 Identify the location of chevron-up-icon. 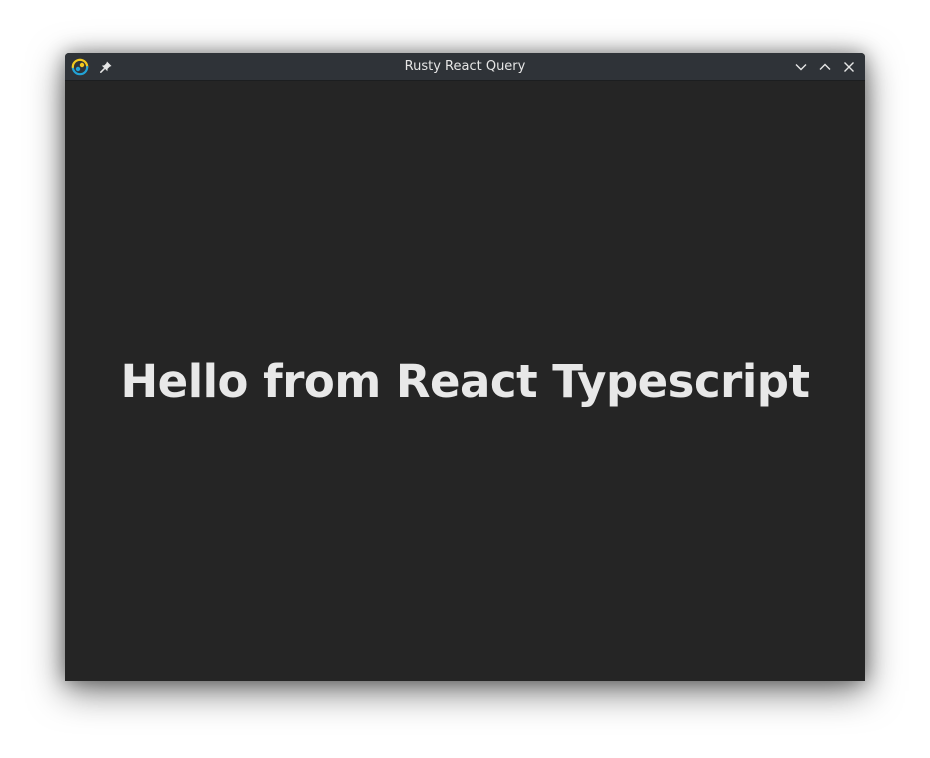
(825, 66).